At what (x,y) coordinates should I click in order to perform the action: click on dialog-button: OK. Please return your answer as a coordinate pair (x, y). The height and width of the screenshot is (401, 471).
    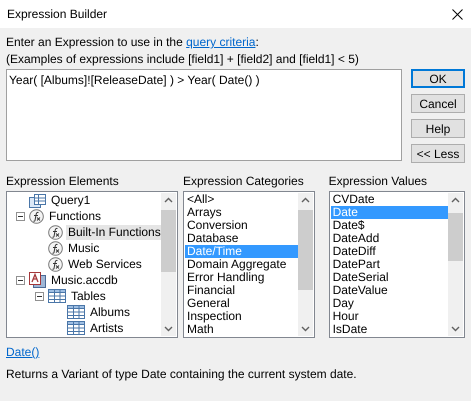
    Looking at the image, I should click on (438, 78).